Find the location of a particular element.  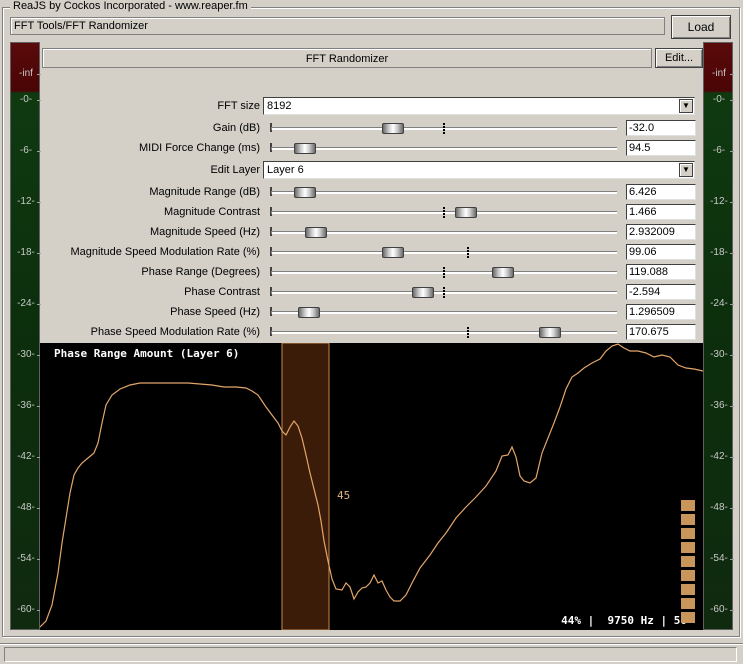

status-cell is located at coordinates (370, 654).